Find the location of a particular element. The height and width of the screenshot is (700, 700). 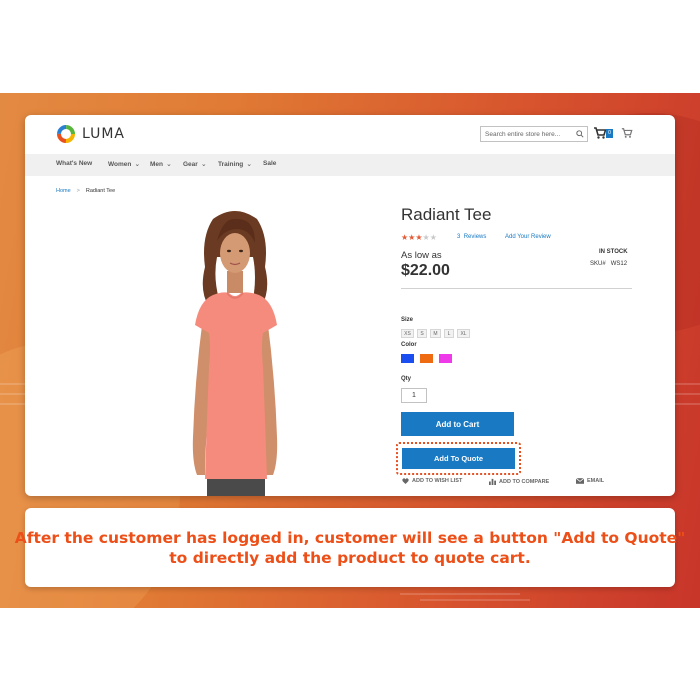

size-option-xl: XL is located at coordinates (463, 333).